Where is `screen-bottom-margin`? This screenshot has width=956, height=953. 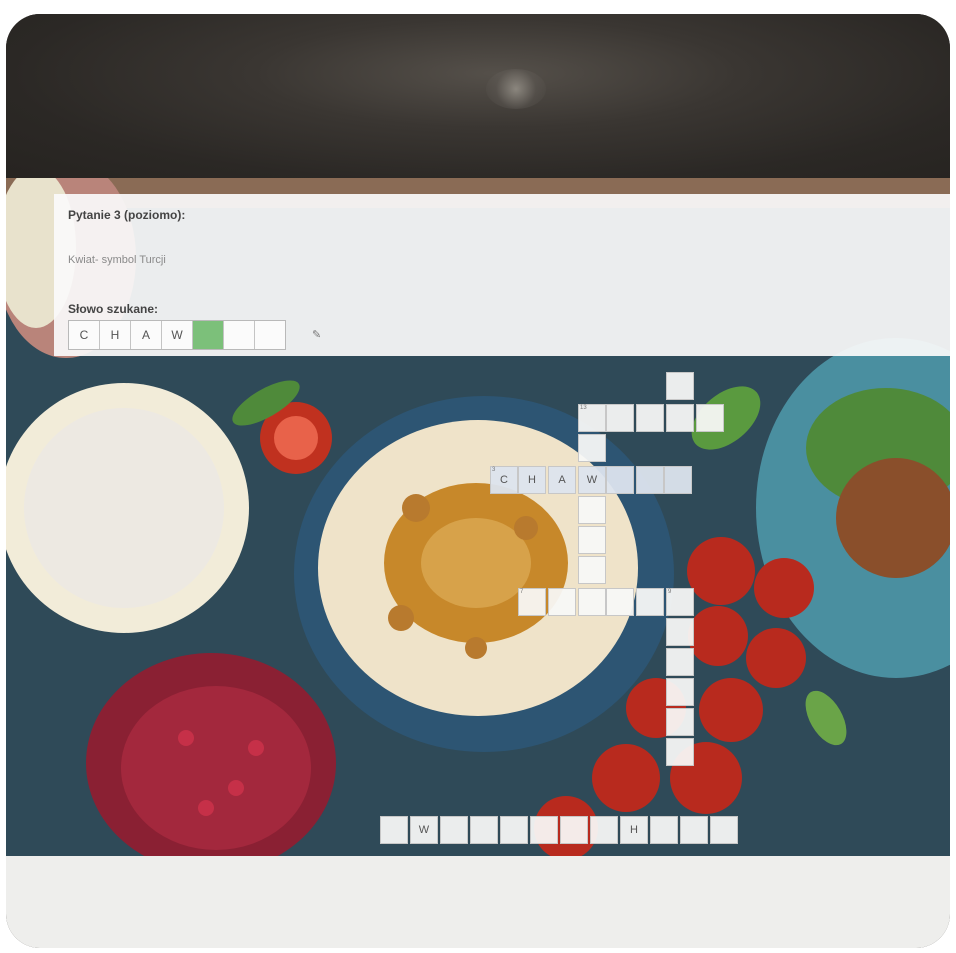 screen-bottom-margin is located at coordinates (478, 902).